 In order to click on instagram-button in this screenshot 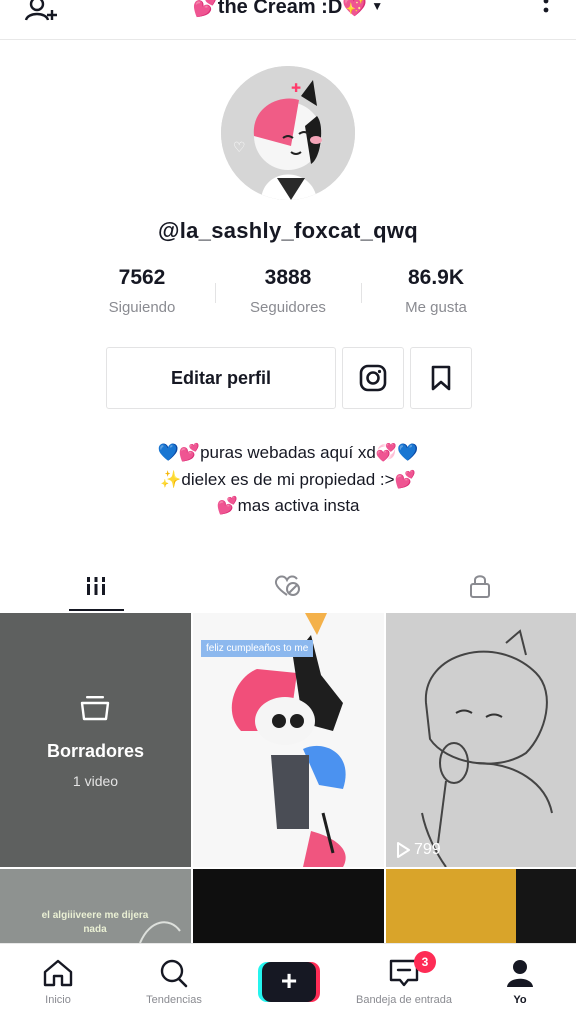, I will do `click(373, 378)`.